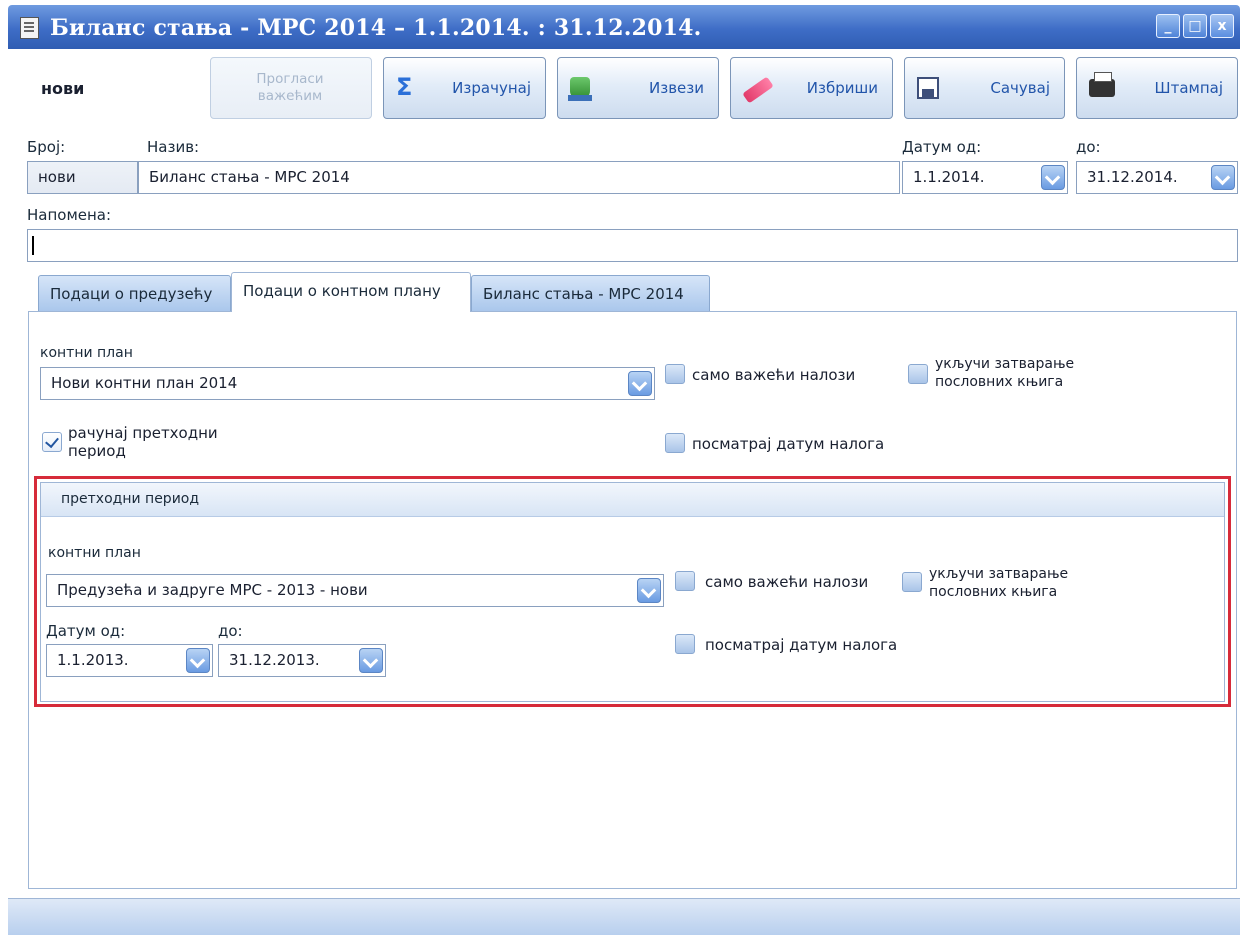 The width and height of the screenshot is (1245, 939). I want to click on include-closing-line2: пословних књига, so click(999, 382).